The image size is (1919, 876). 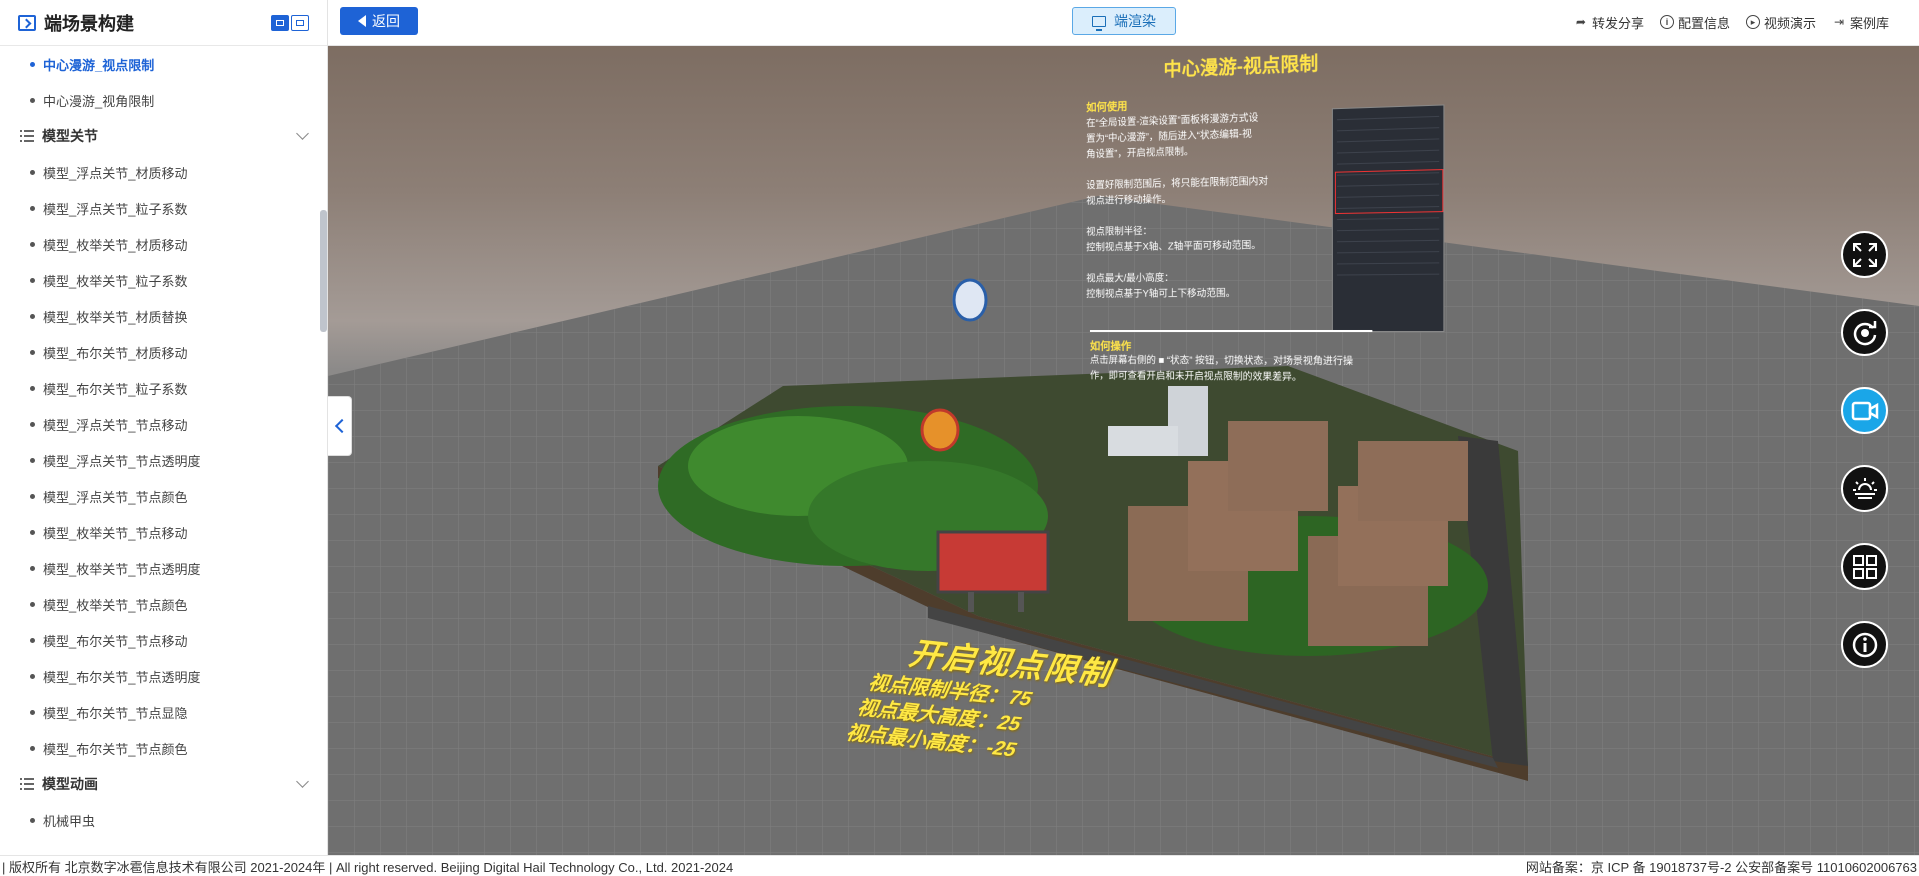 What do you see at coordinates (115, 172) in the screenshot?
I see `sidebar-item-label: 模型_浮点关节_材质移动` at bounding box center [115, 172].